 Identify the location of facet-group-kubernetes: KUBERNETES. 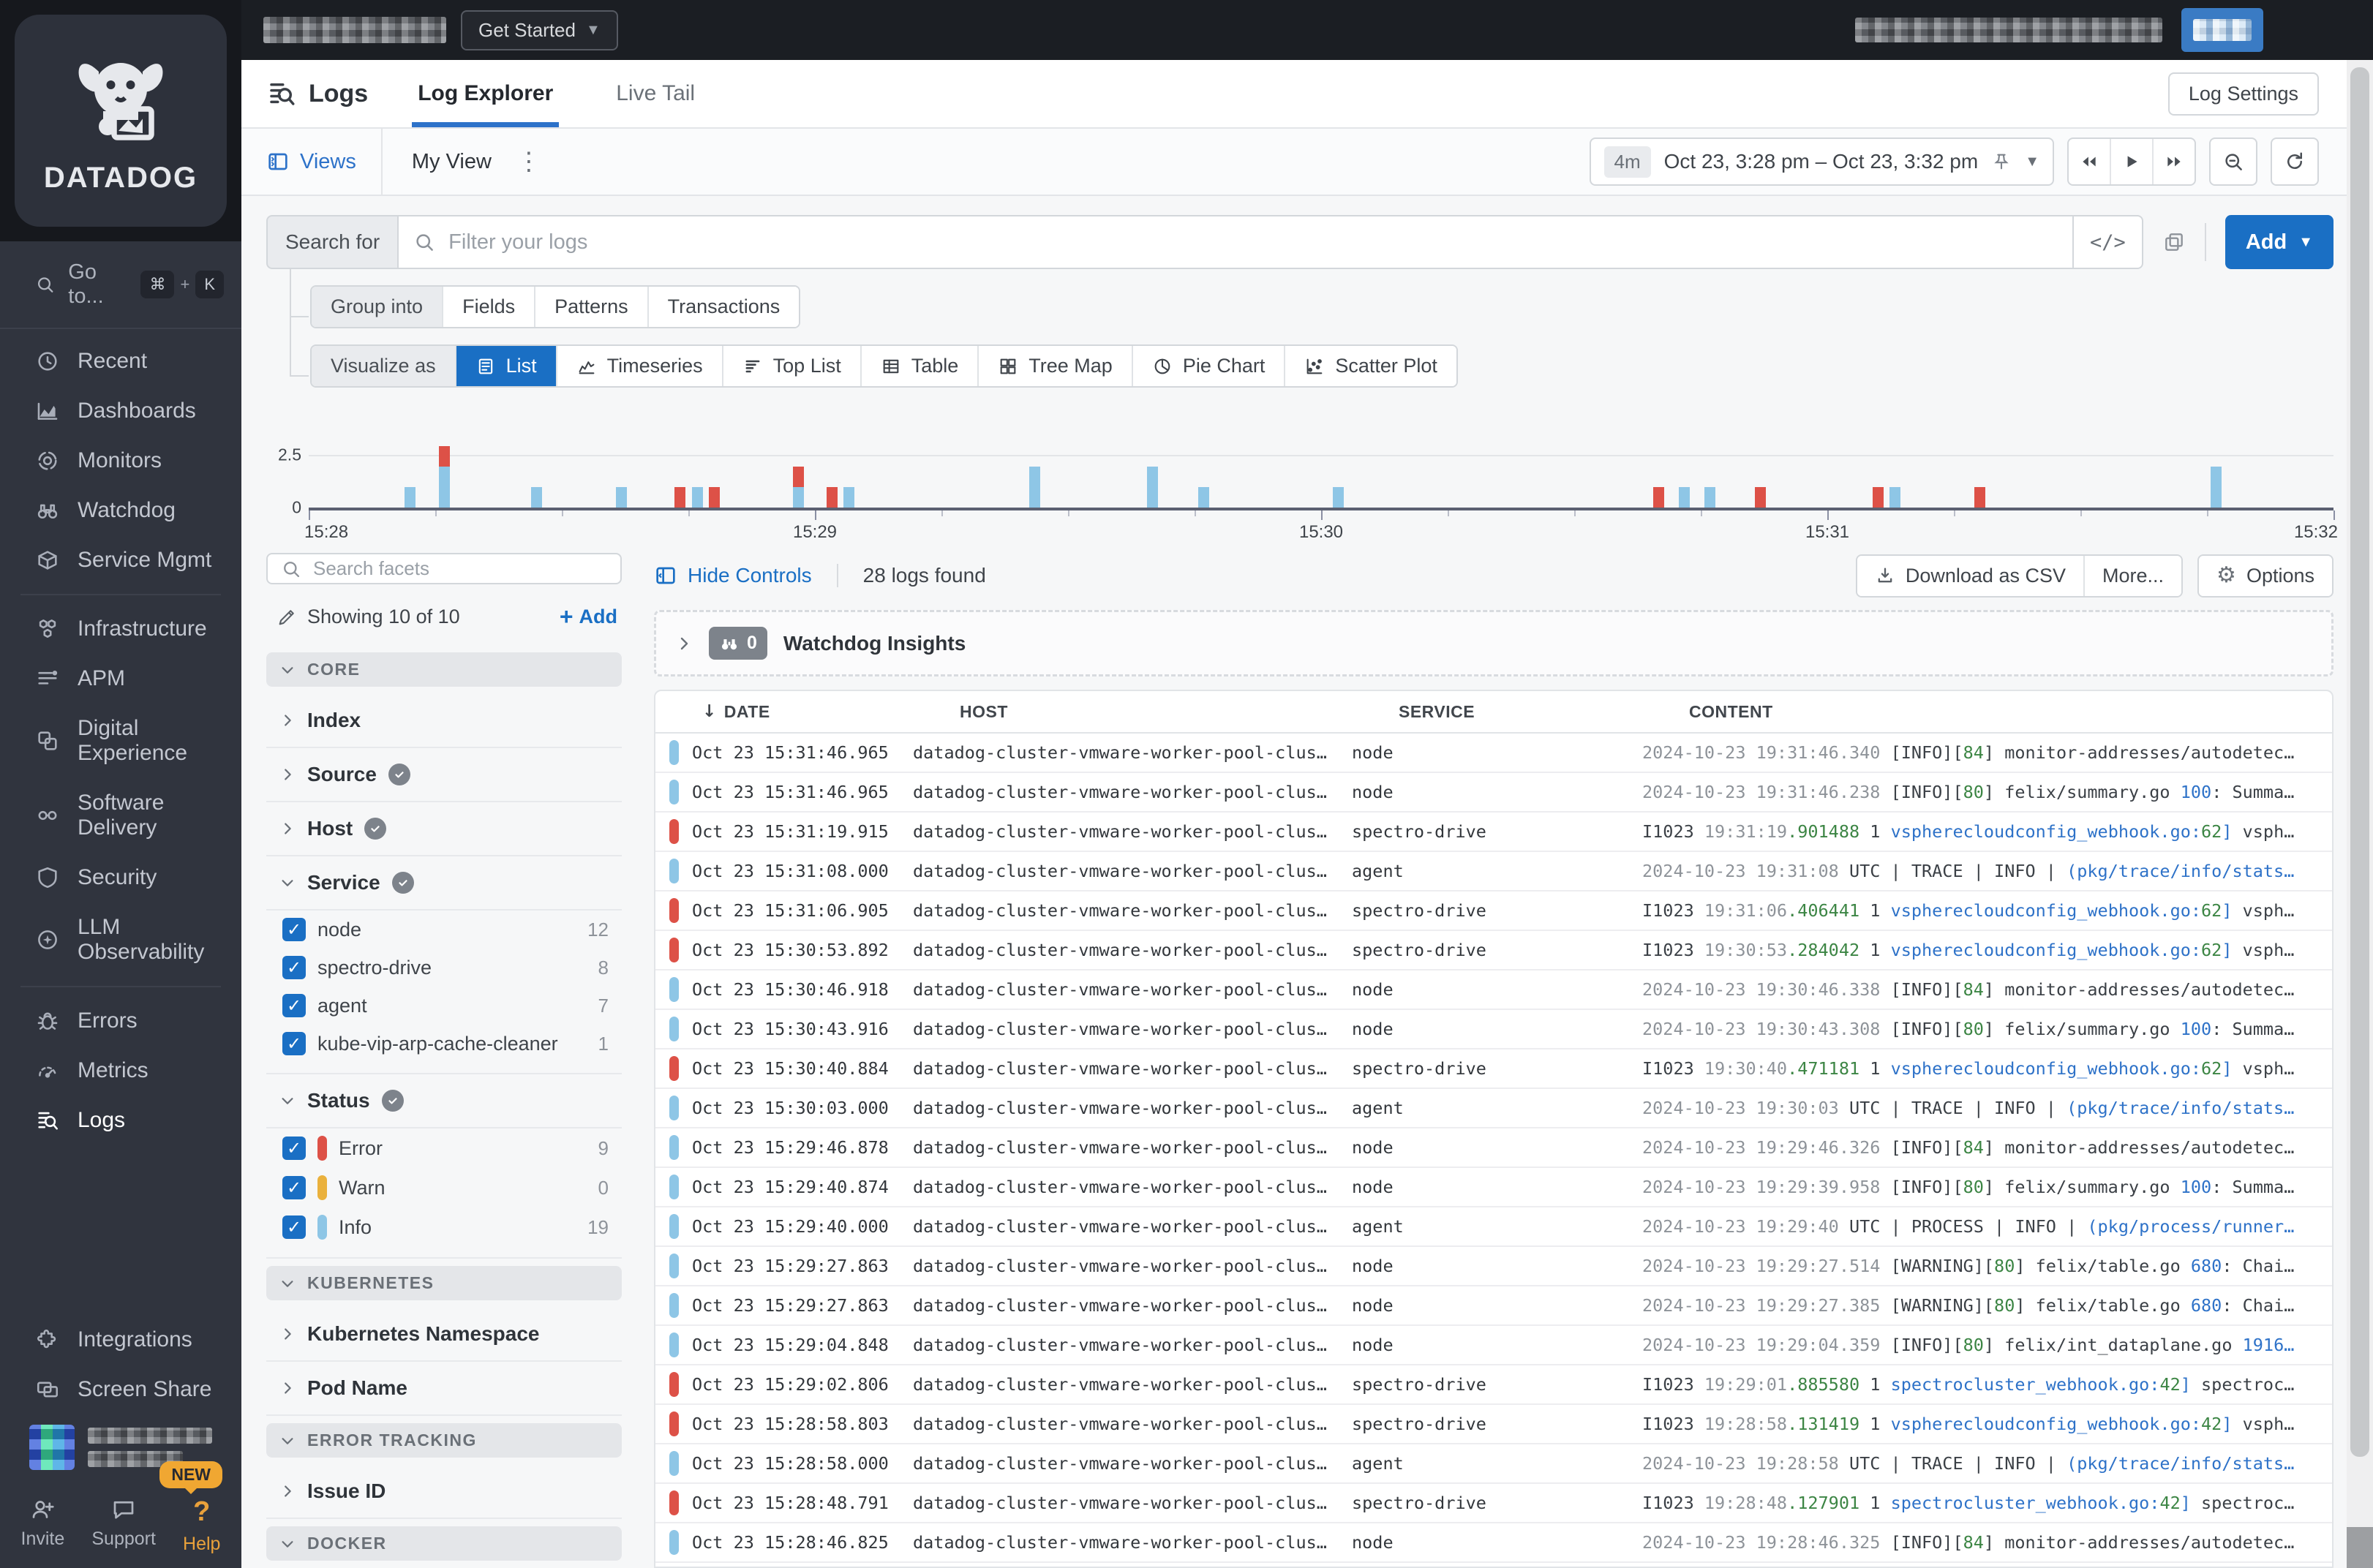
(444, 1283).